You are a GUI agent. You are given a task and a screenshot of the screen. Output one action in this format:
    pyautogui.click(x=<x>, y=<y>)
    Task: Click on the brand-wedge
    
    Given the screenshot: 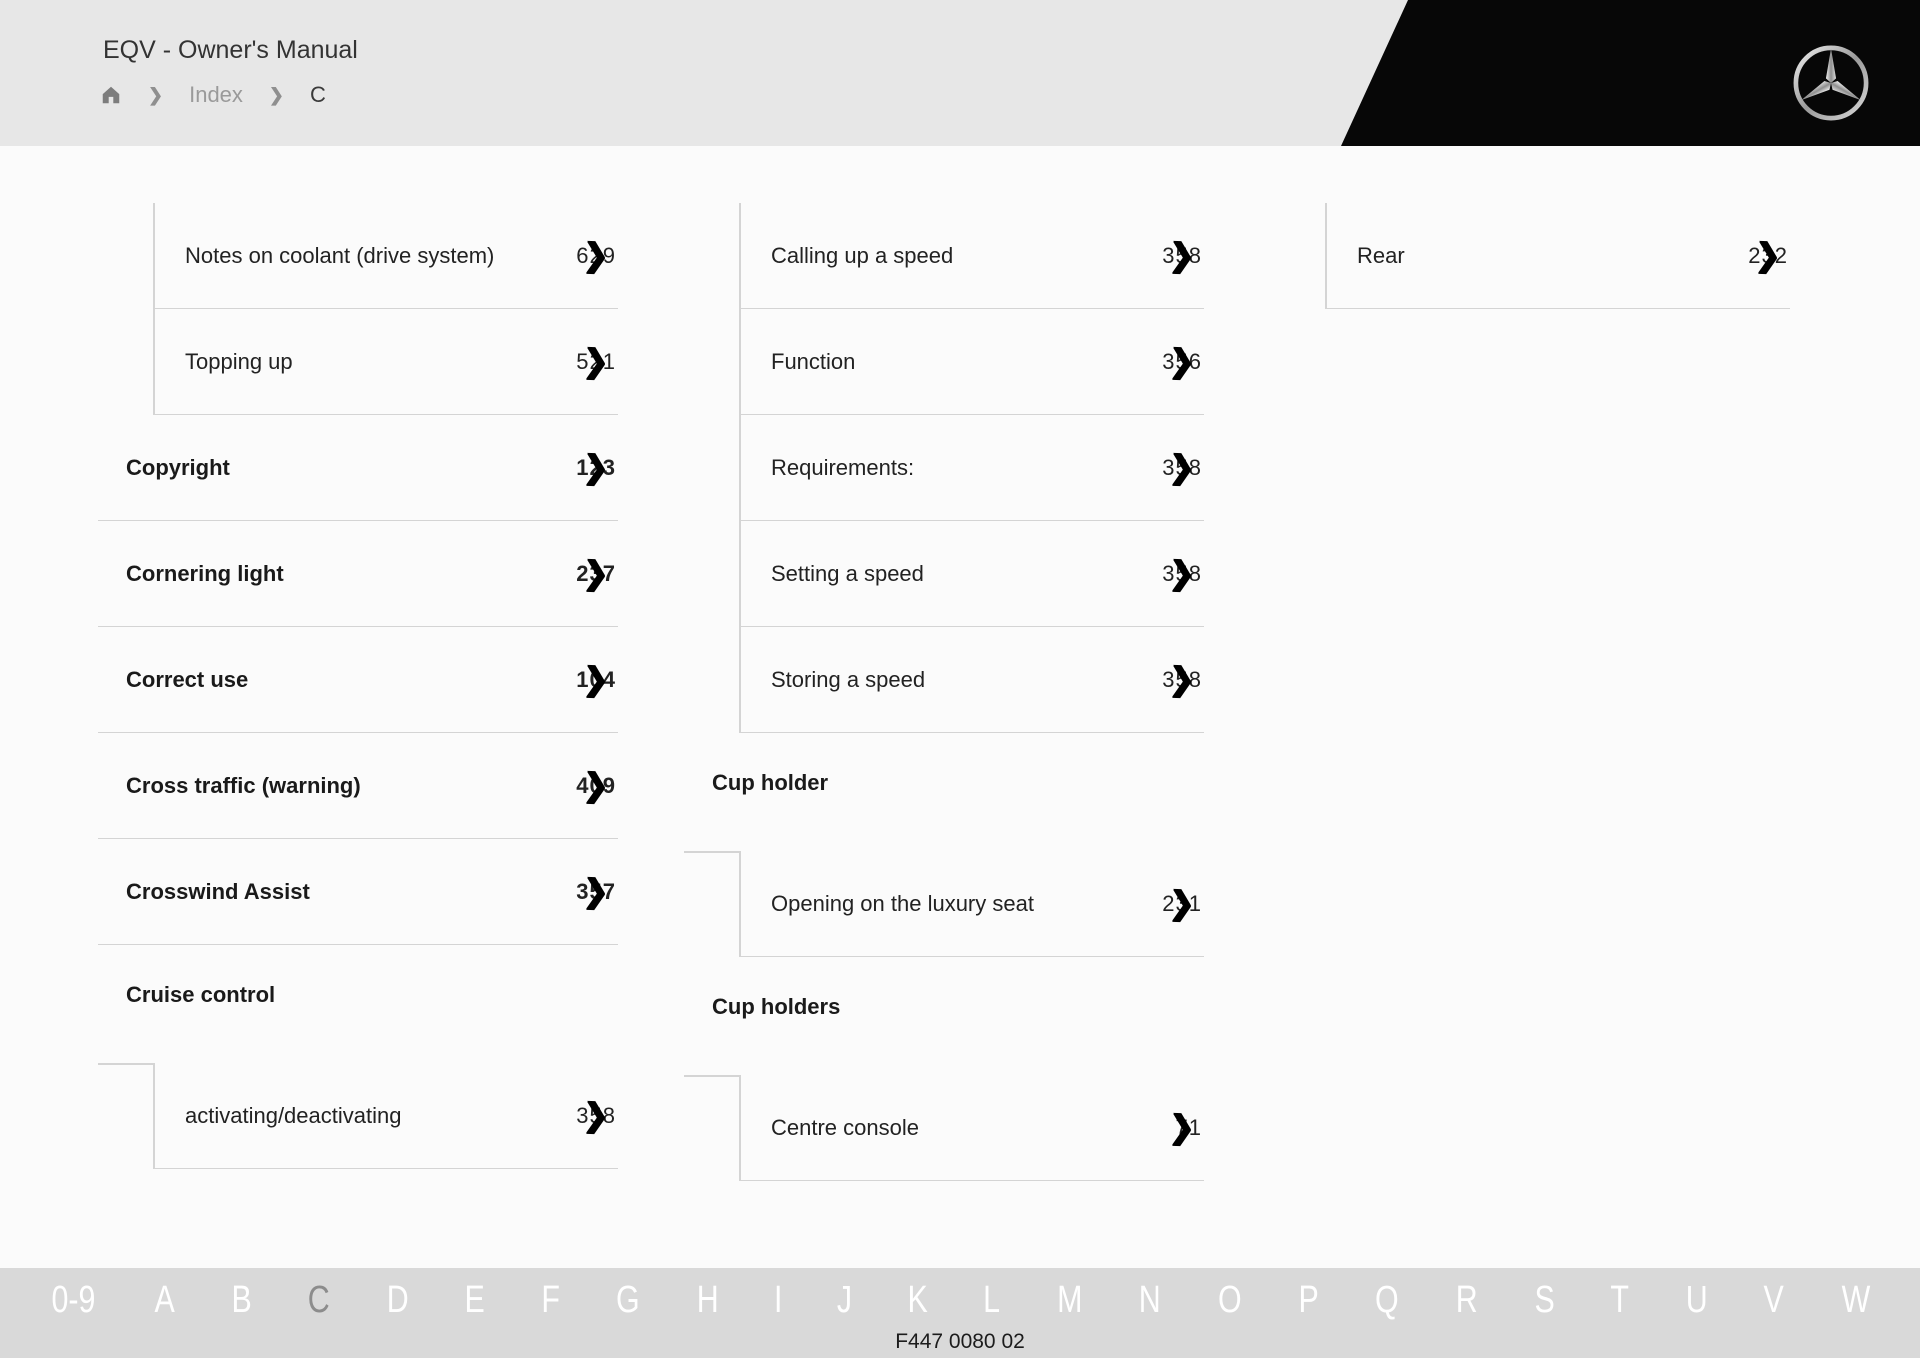 What is the action you would take?
    pyautogui.click(x=1630, y=73)
    